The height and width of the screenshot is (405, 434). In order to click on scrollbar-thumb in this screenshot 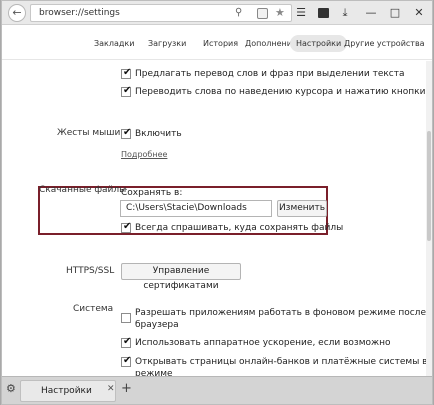, I will do `click(429, 186)`.